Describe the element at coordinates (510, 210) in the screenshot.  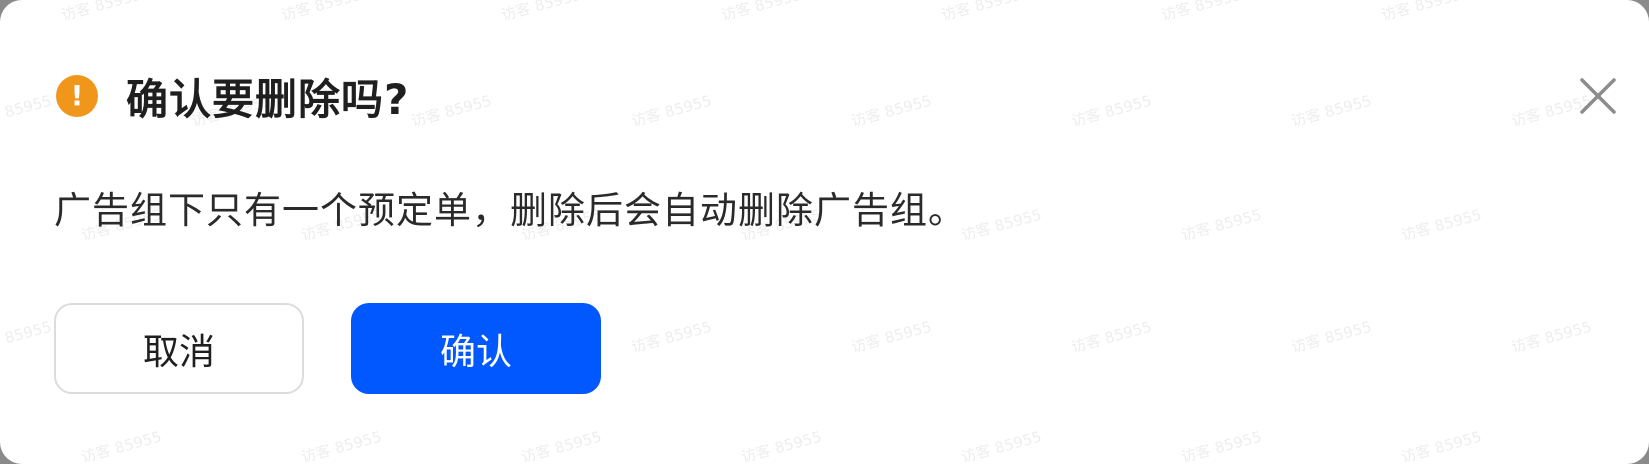
I see `dialog-message: 广告组下只有一个预定单，删除后会自动删除广告组。` at that location.